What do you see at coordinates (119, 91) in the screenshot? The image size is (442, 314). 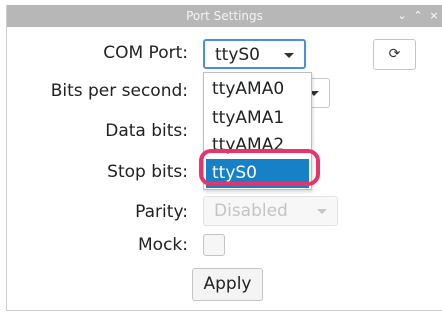 I see `bits-per-second-label: Bits per second:` at bounding box center [119, 91].